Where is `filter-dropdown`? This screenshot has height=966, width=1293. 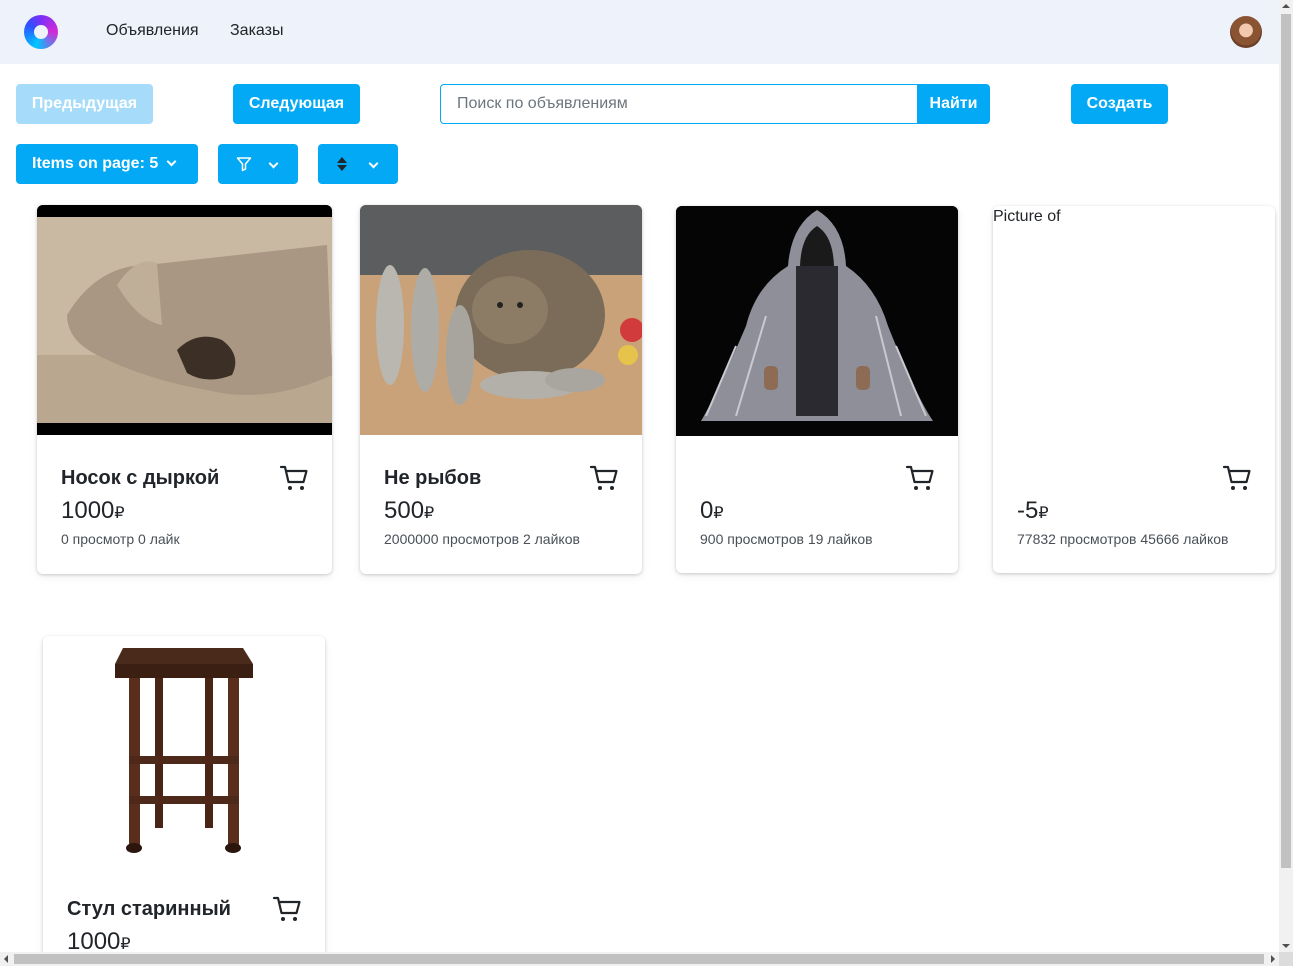
filter-dropdown is located at coordinates (258, 164).